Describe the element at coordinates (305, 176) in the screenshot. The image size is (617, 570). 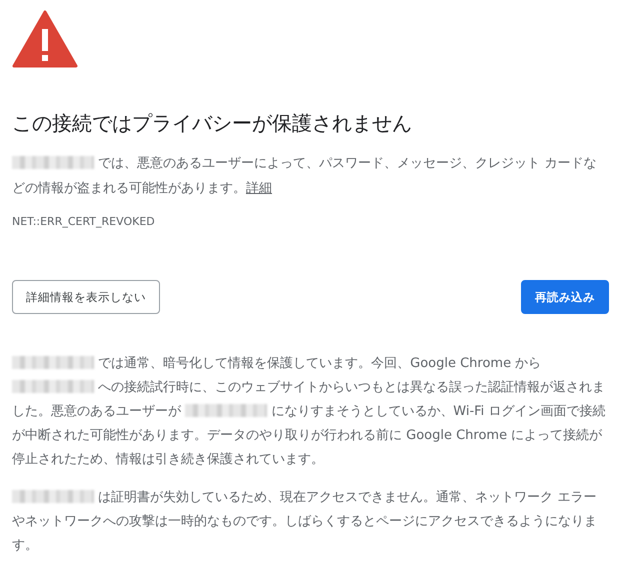
I see `warning-paragraph: では、悪意のあるユーザーによって、パスワード、メッセージ、クレジット カードなどの情報が盗まれる可能性があります。詳細` at that location.